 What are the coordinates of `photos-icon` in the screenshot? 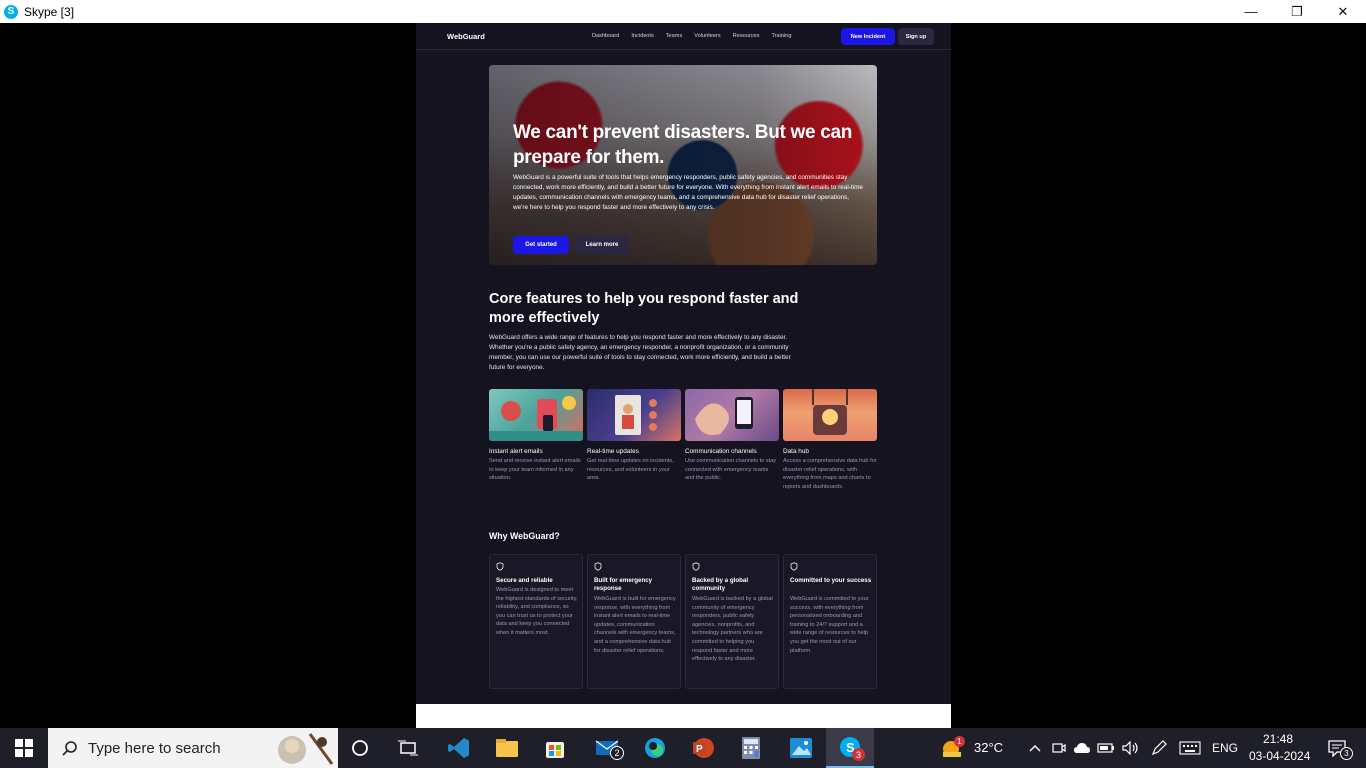 It's located at (801, 748).